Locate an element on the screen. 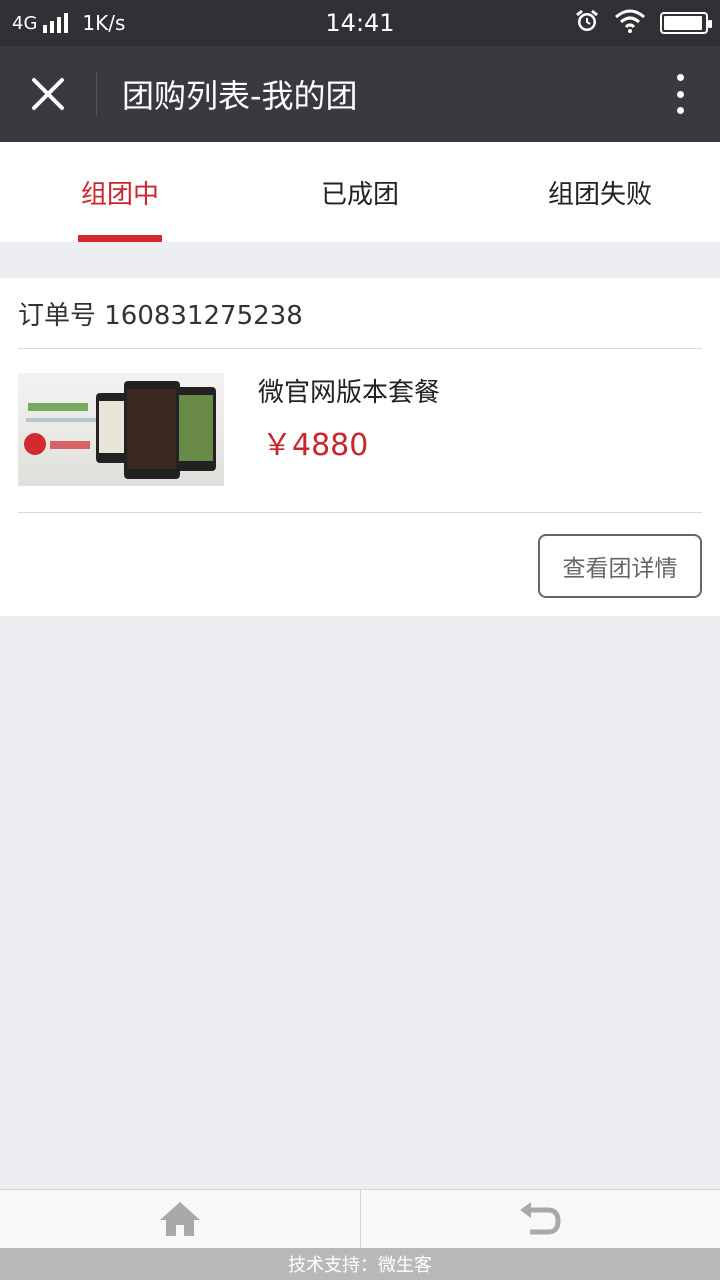  back-icon is located at coordinates (540, 1218).